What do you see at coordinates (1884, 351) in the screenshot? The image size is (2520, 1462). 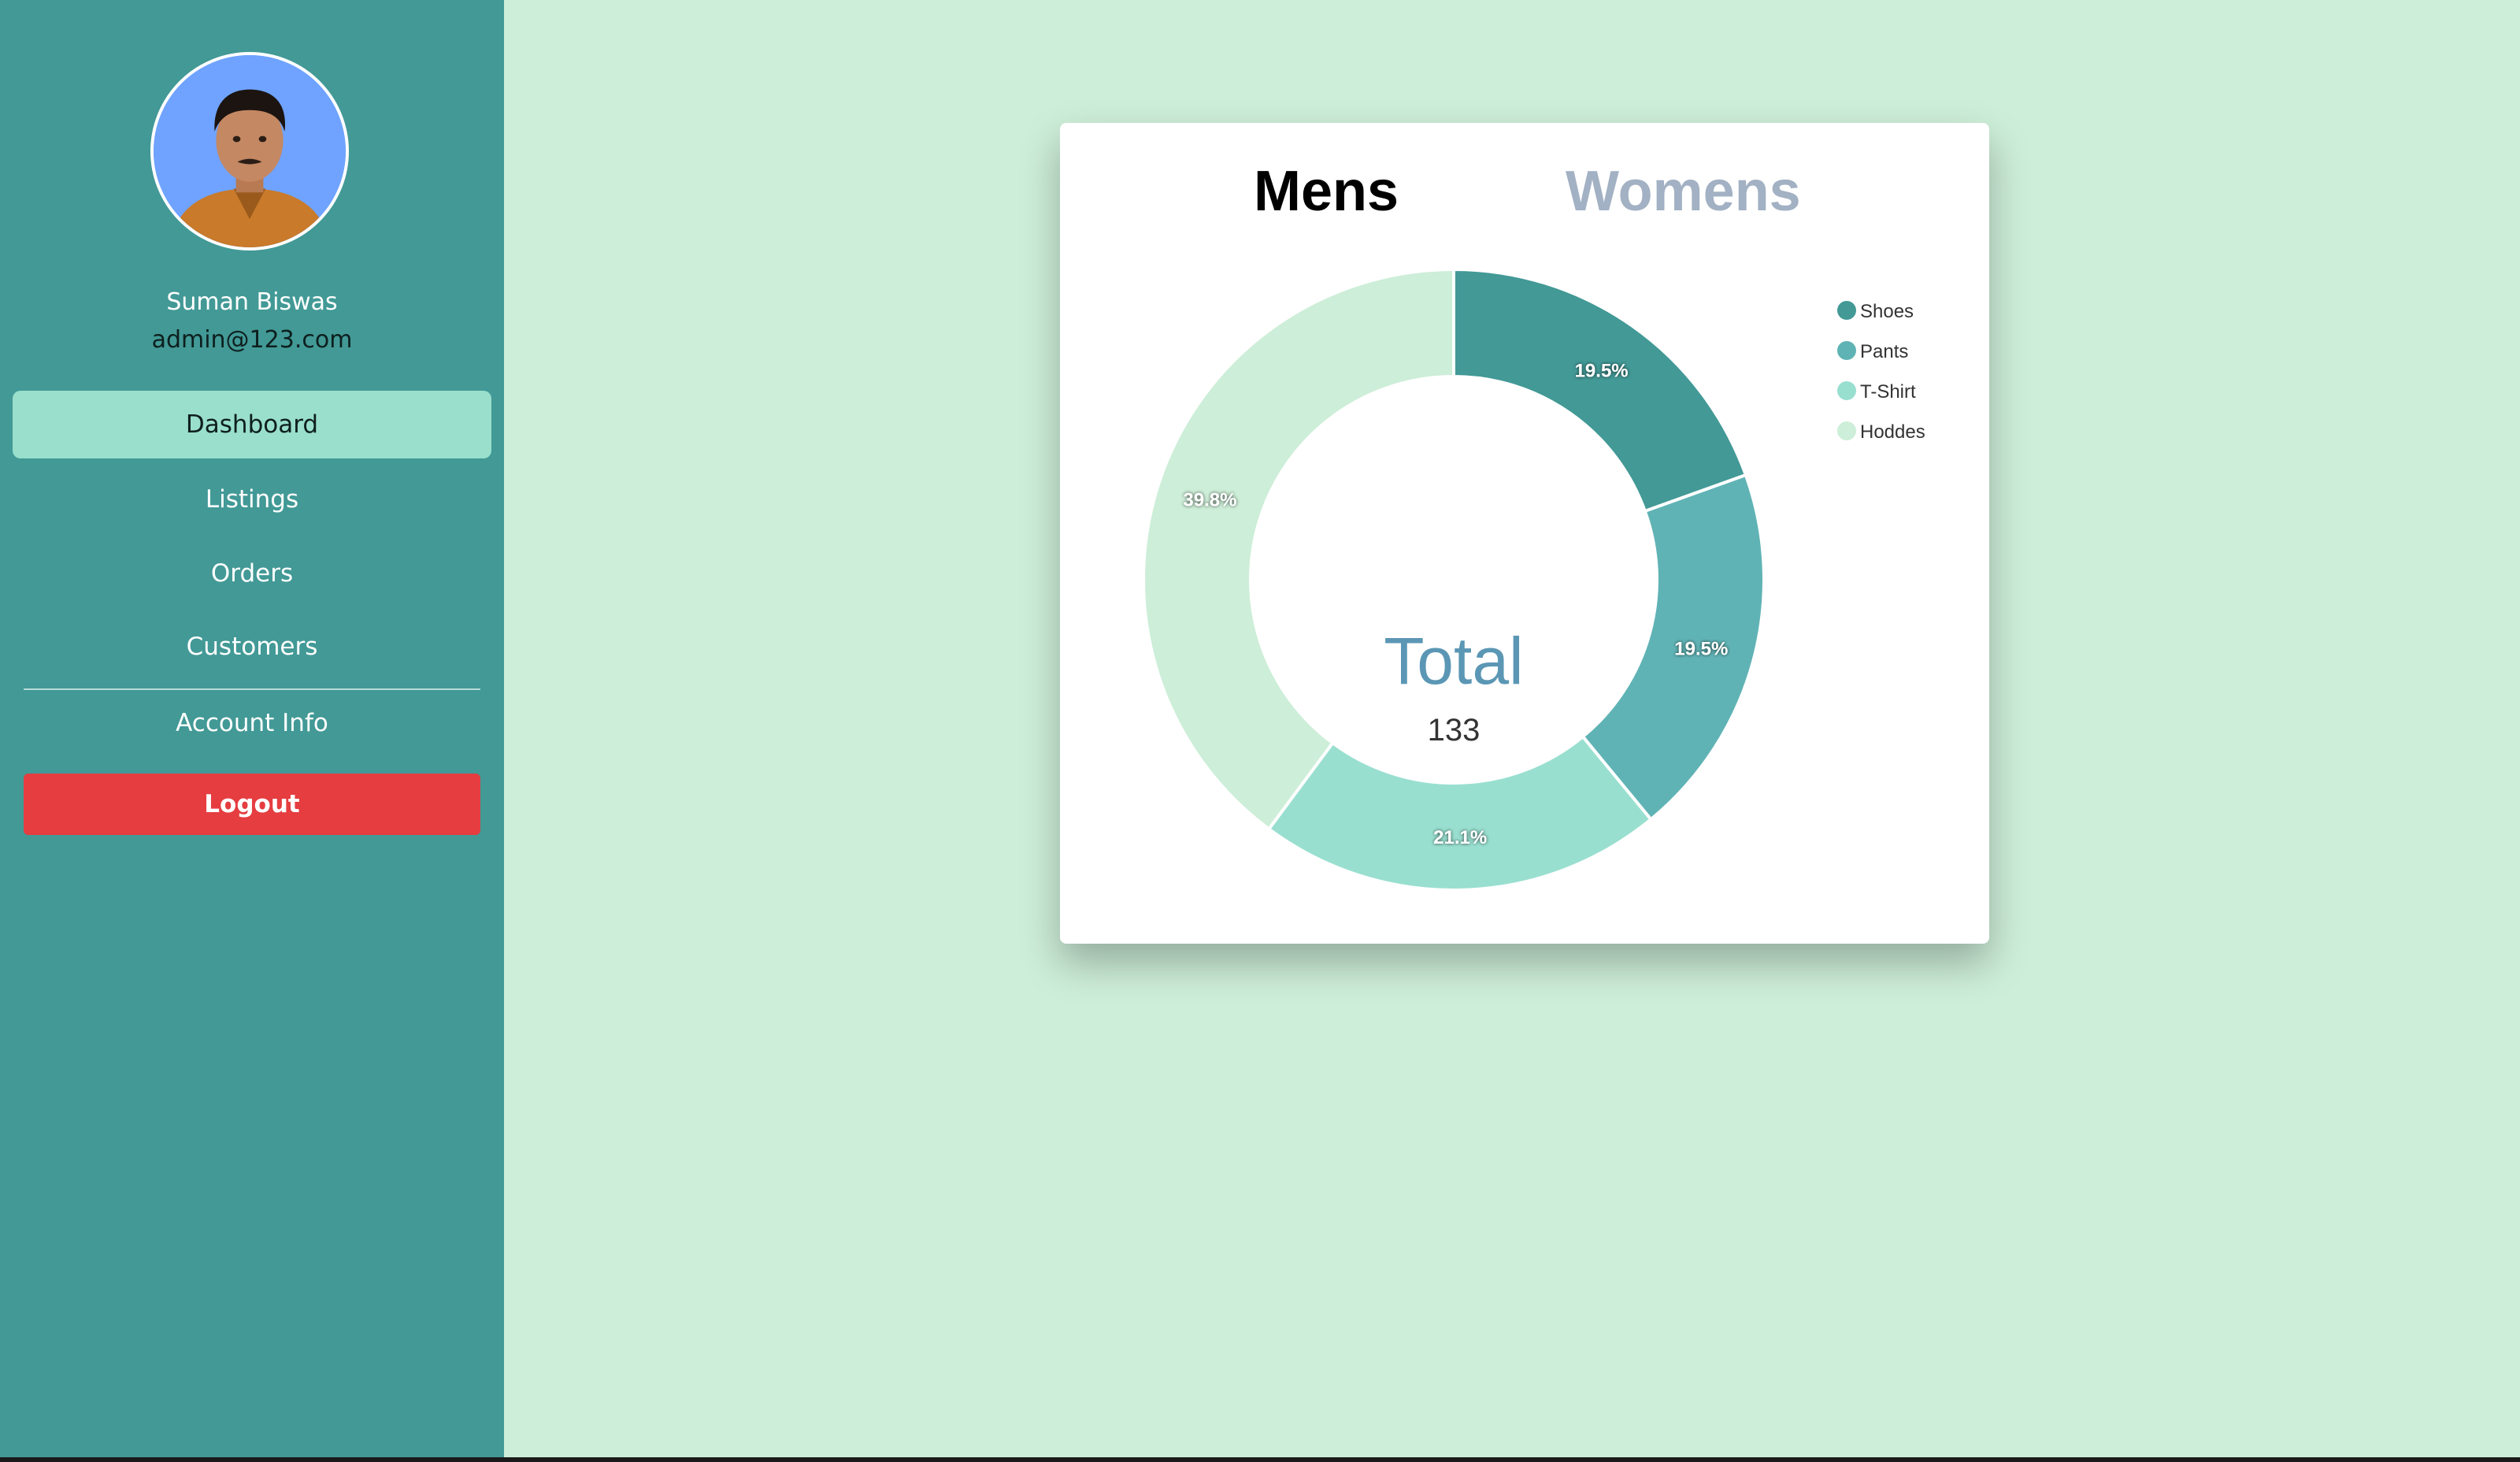 I see `legend-label: Pants` at bounding box center [1884, 351].